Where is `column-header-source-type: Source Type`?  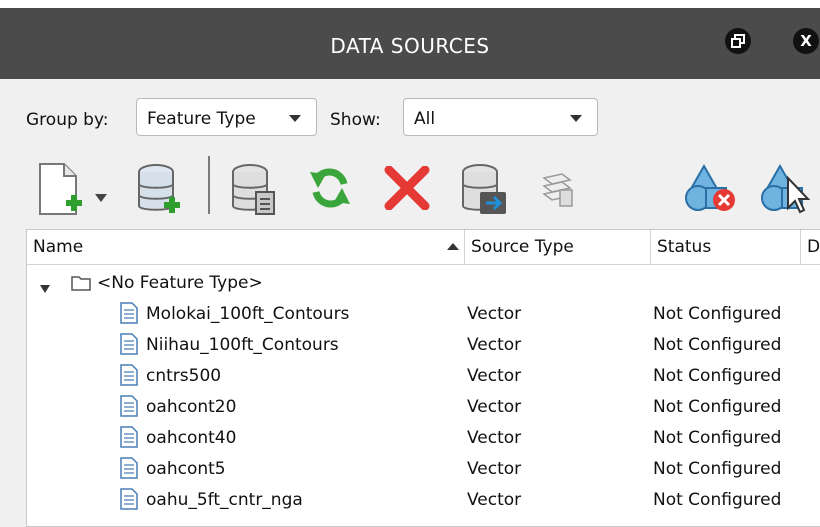 column-header-source-type: Source Type is located at coordinates (558, 247).